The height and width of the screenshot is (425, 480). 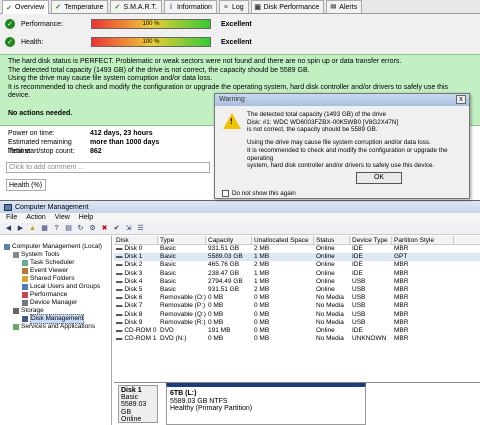 What do you see at coordinates (194, 7) in the screenshot?
I see `tab-label: Information` at bounding box center [194, 7].